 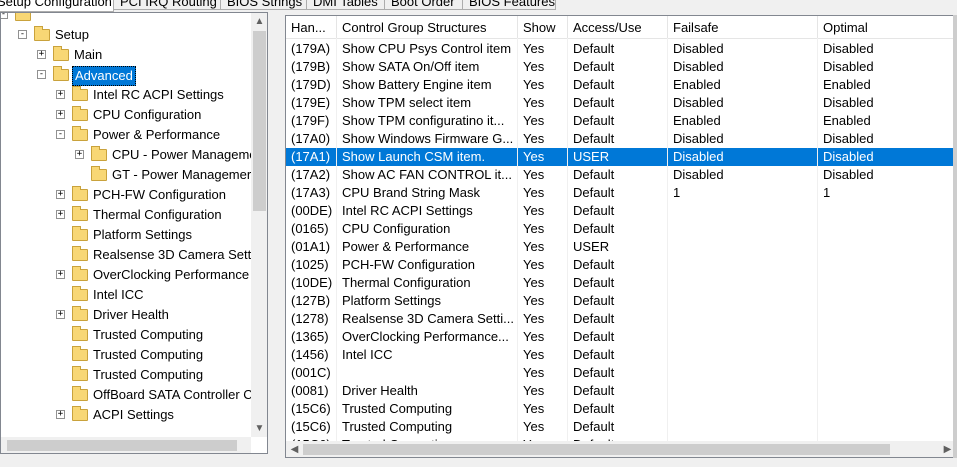 I want to click on tree-node: + CPU Configuration, so click(x=126, y=115).